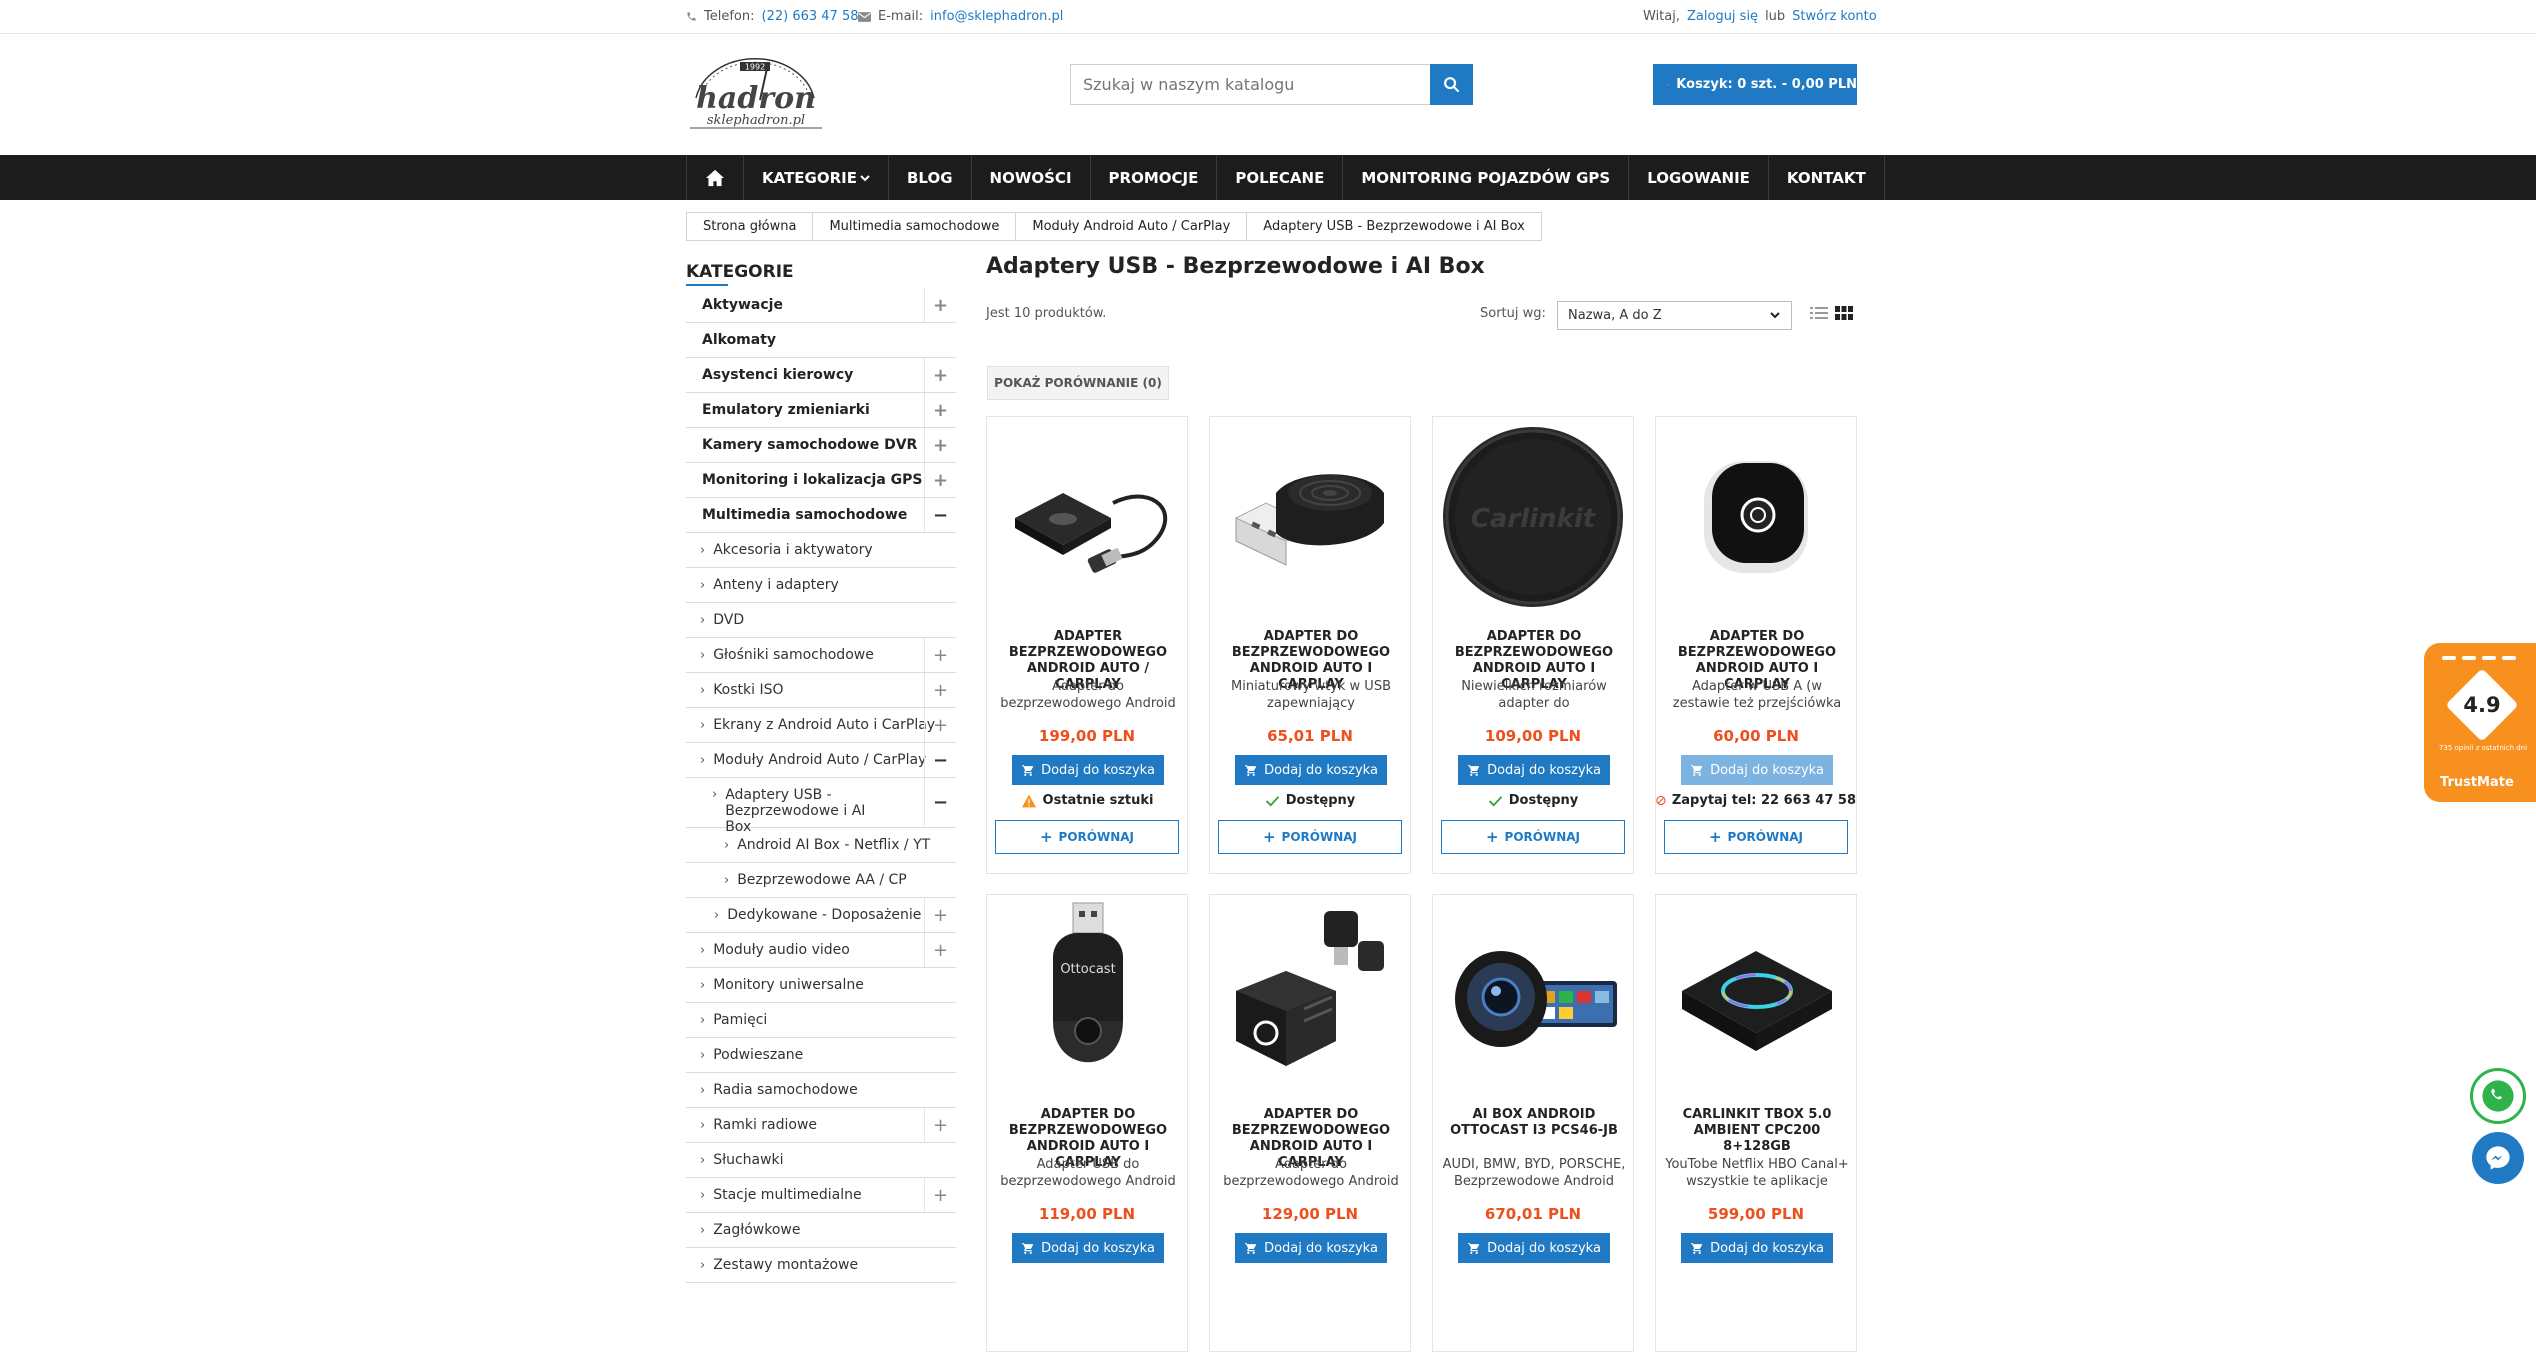 This screenshot has width=2536, height=1352. What do you see at coordinates (2480, 722) in the screenshot?
I see `trustmate-widget: 4.9 735 opinii z ostatnich dni TrustMate` at bounding box center [2480, 722].